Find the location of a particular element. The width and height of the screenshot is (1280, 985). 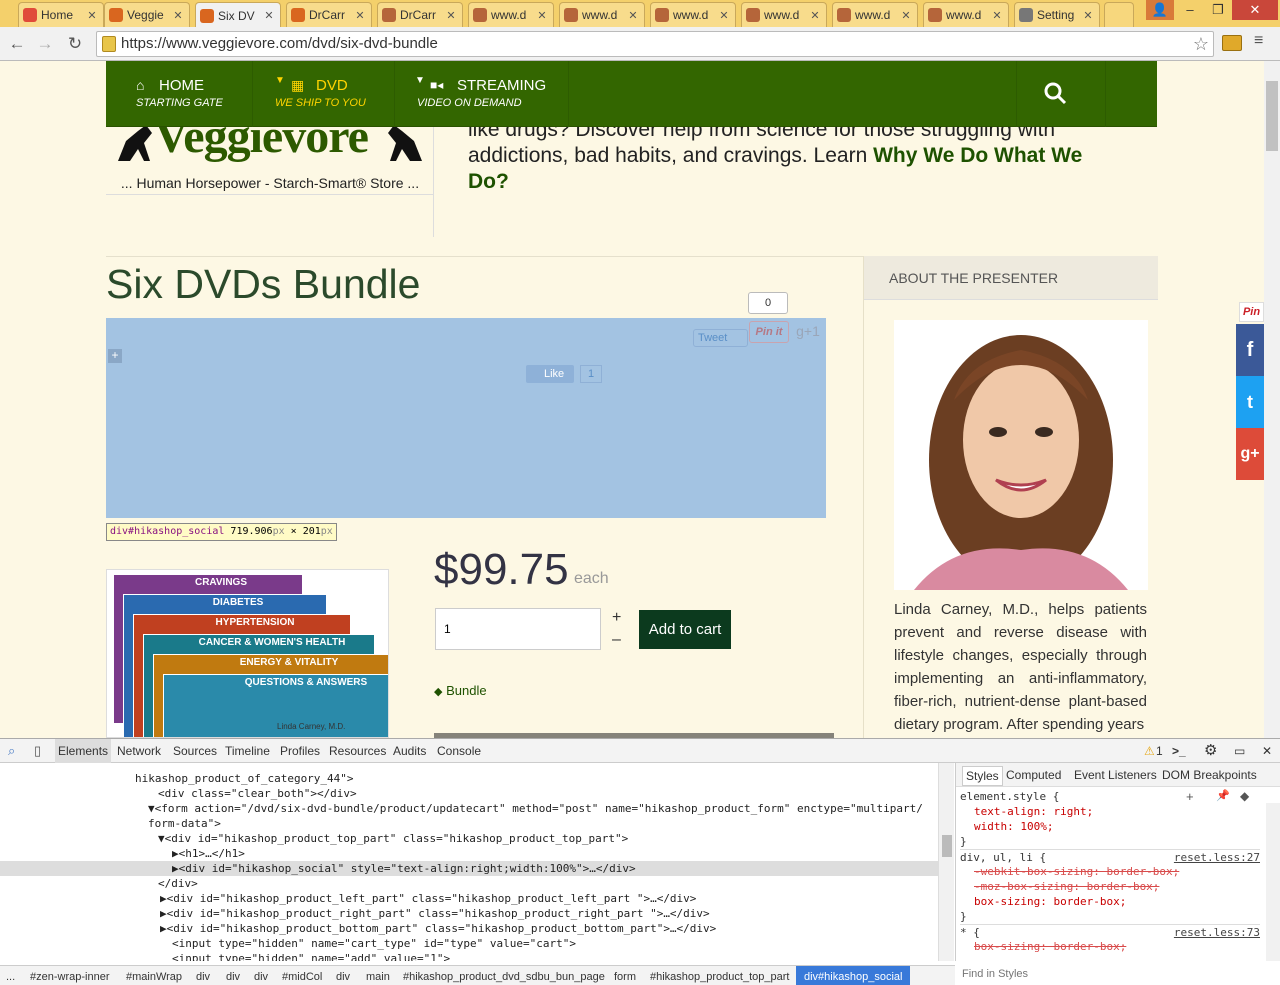

style-line: * {reset.less:73 is located at coordinates (1110, 931).